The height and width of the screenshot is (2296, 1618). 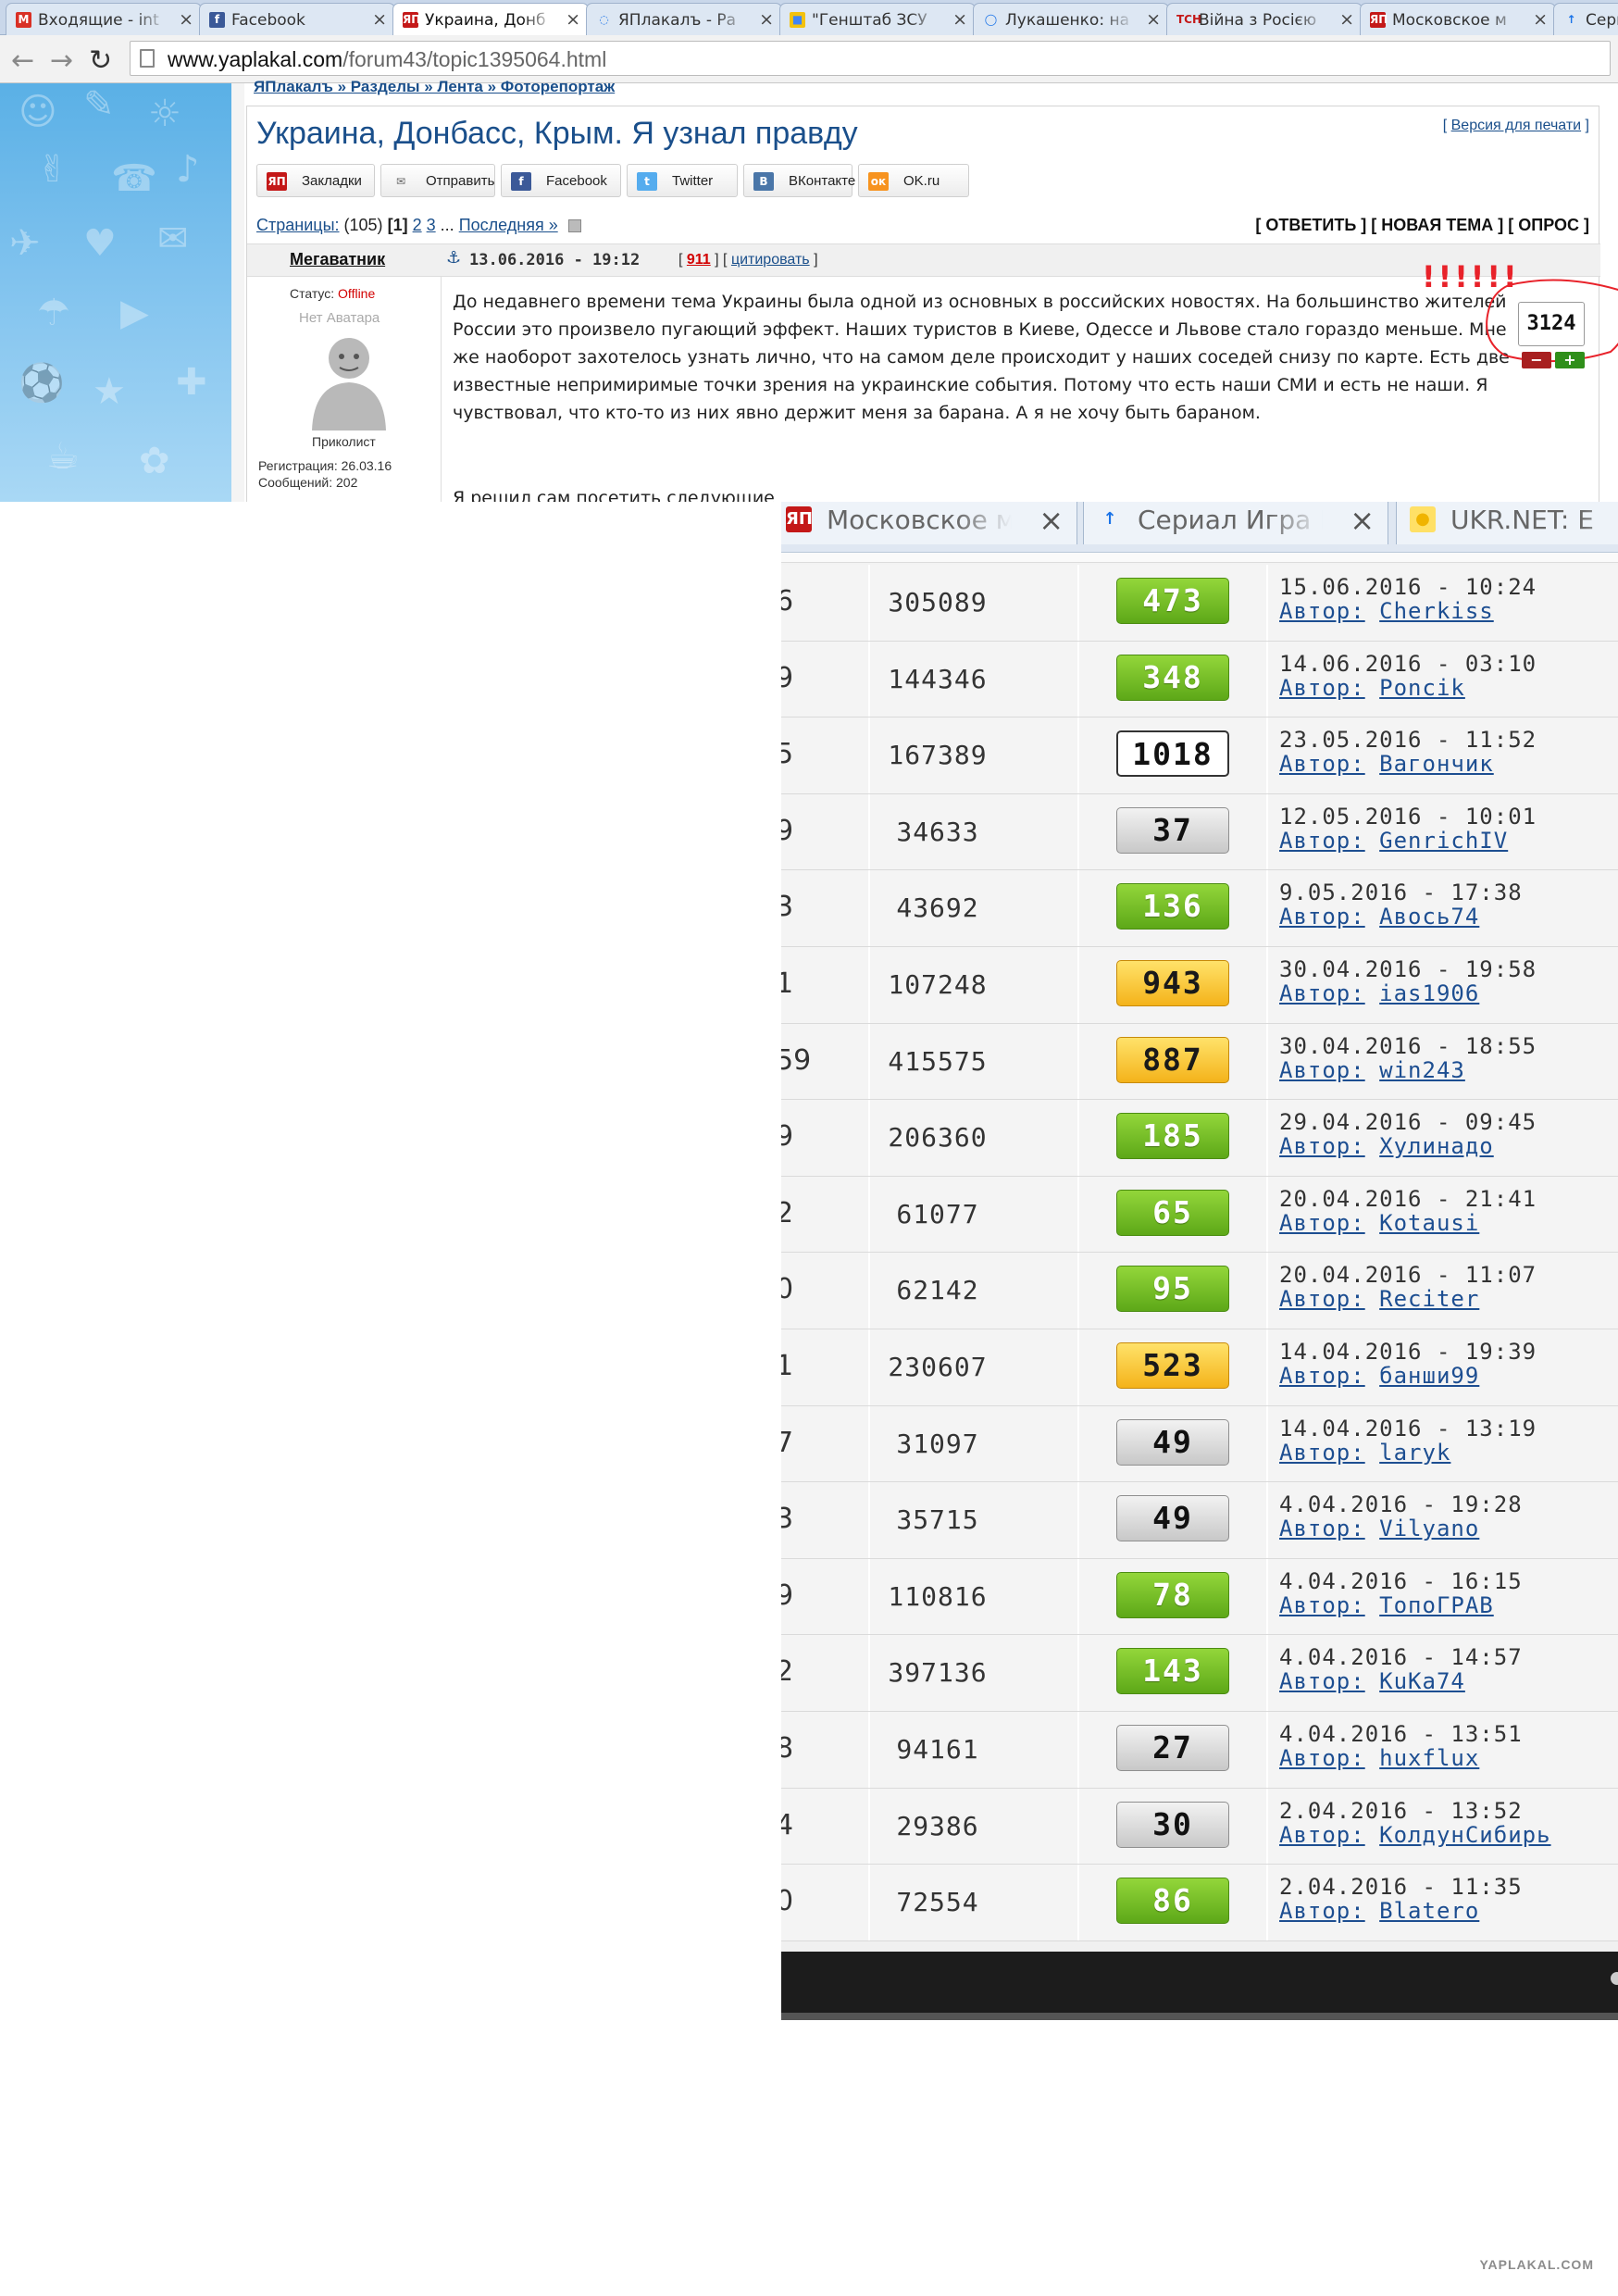 I want to click on views-count: 29386, so click(x=937, y=1825).